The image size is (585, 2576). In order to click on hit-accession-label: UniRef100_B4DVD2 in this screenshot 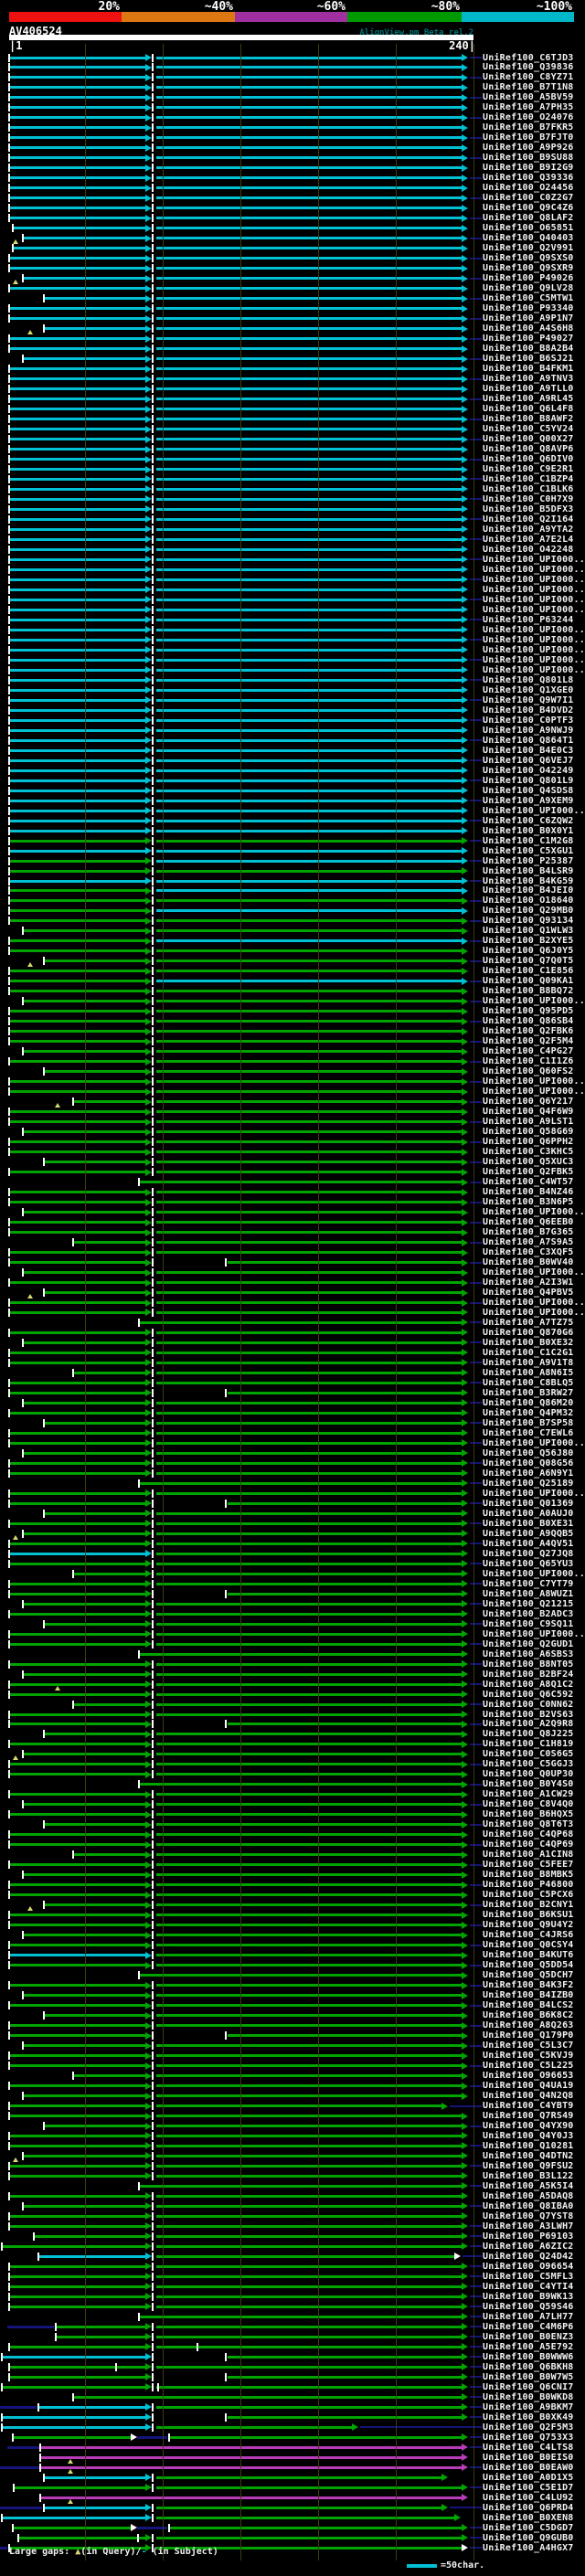, I will do `click(529, 710)`.